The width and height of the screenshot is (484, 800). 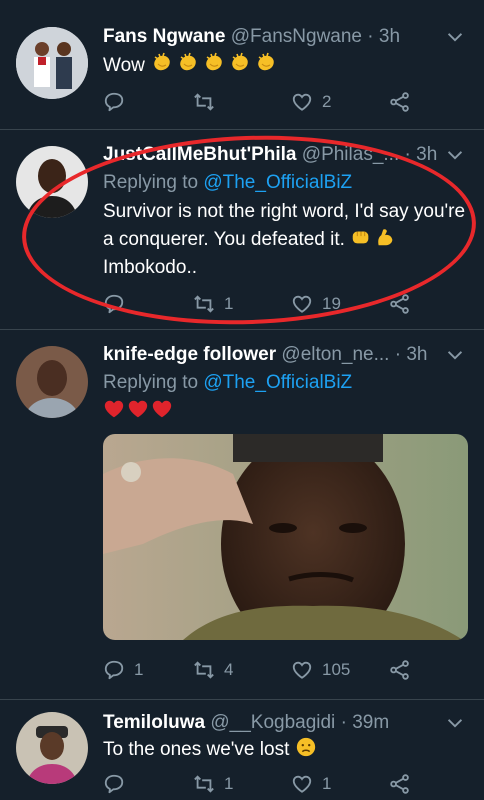 What do you see at coordinates (336, 669) in the screenshot?
I see `like-count: 105` at bounding box center [336, 669].